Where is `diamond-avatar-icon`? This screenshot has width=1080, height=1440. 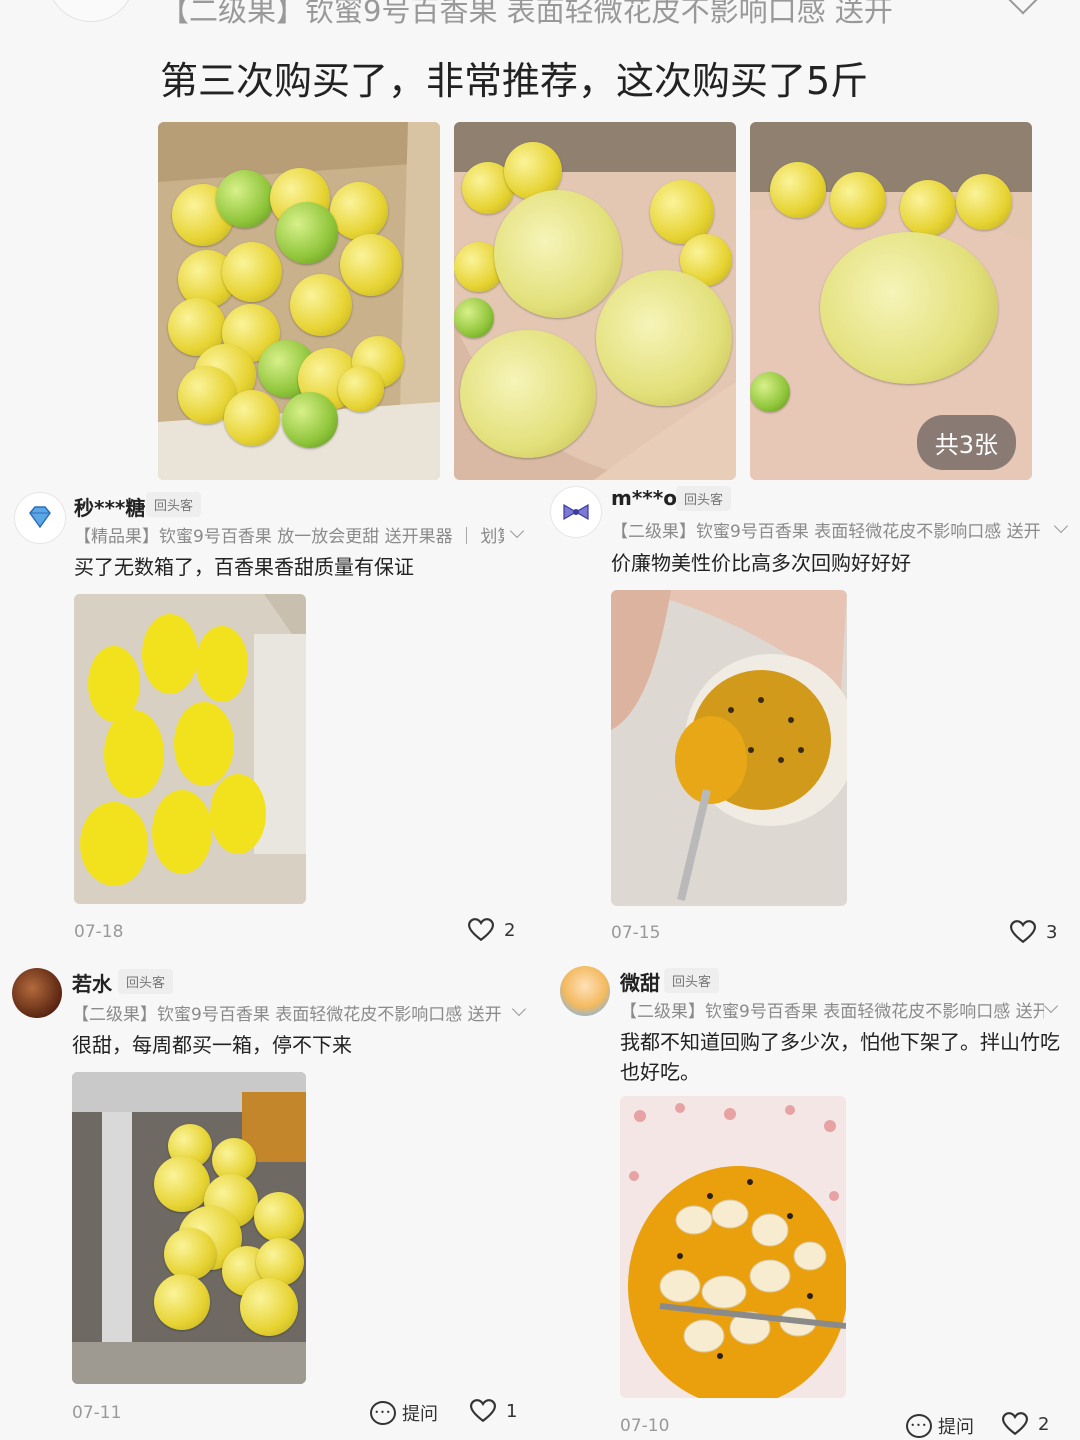
diamond-avatar-icon is located at coordinates (40, 517).